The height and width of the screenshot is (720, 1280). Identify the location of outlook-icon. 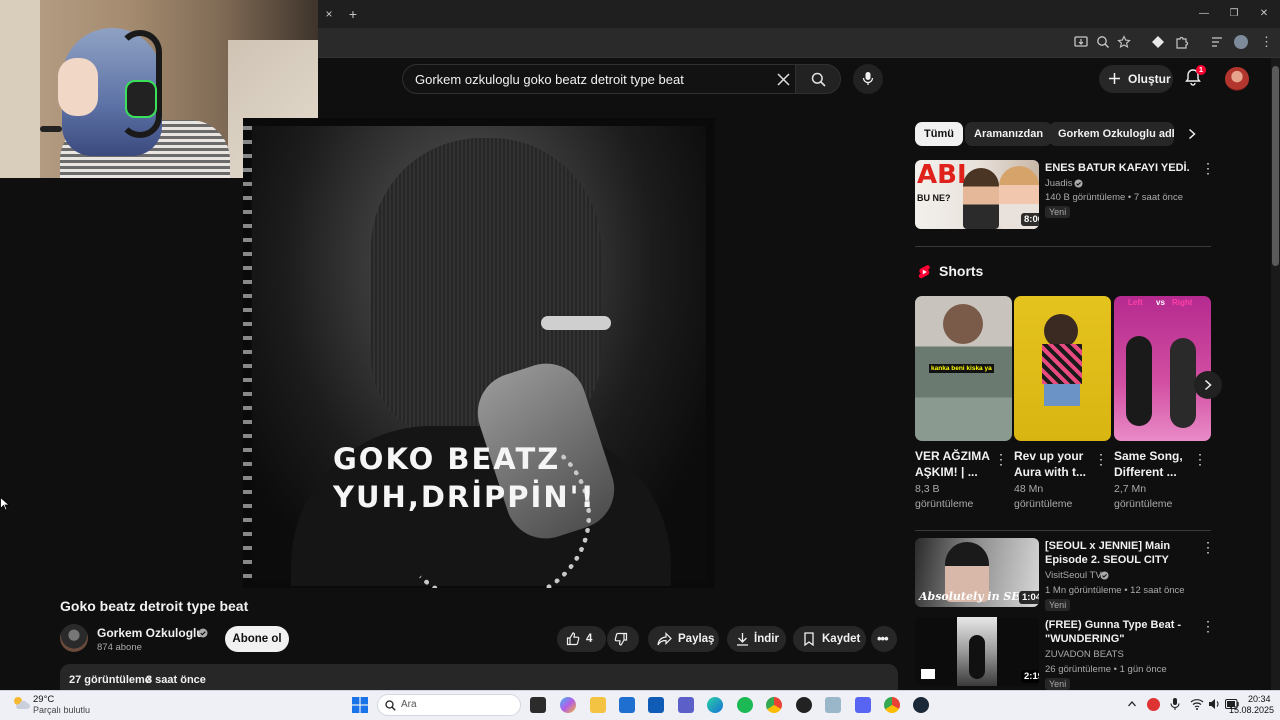
(656, 705).